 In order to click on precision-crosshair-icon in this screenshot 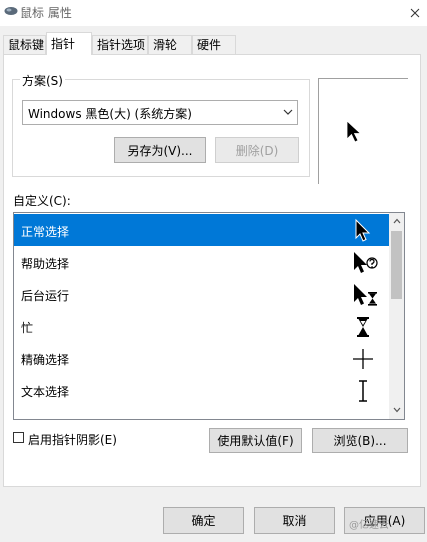, I will do `click(363, 359)`.